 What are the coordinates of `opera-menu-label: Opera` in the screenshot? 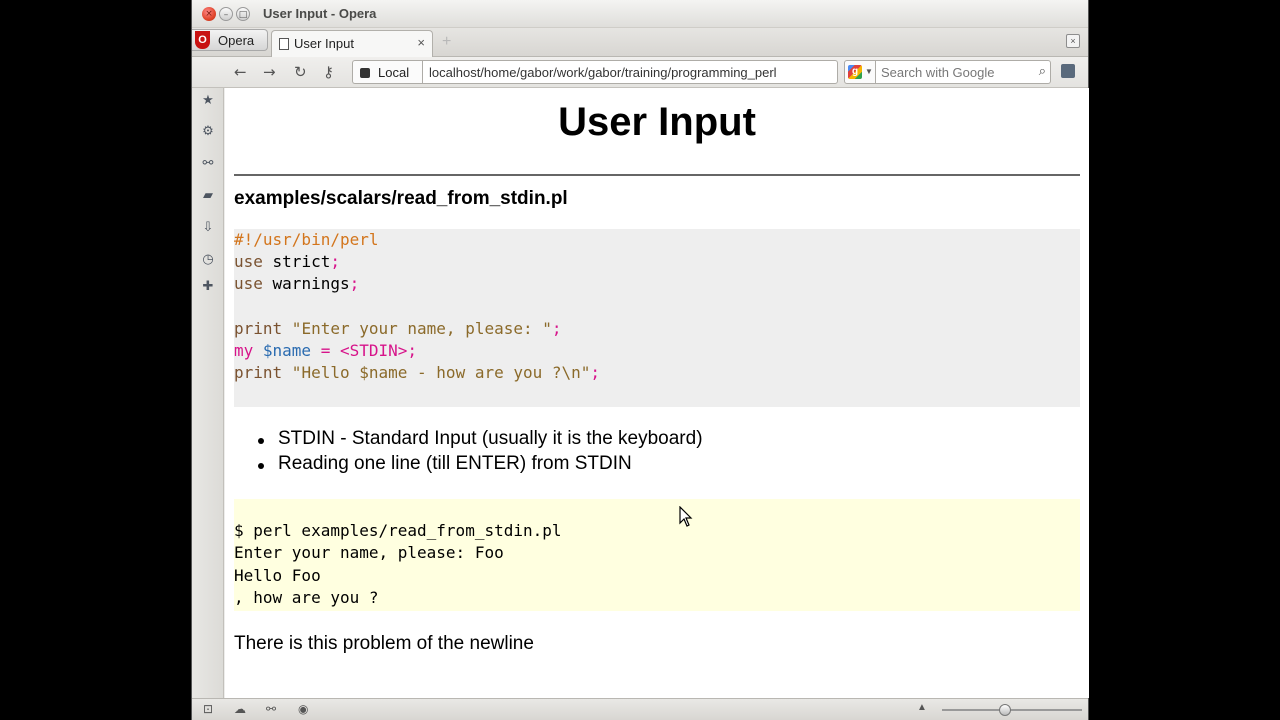 It's located at (236, 40).